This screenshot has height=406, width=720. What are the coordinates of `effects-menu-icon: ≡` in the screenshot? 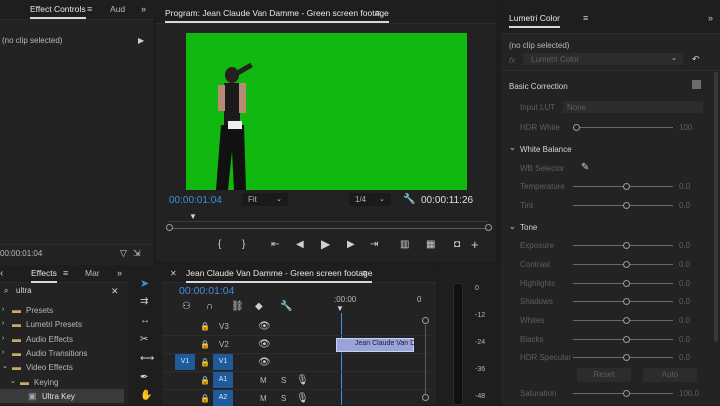 It's located at (65, 273).